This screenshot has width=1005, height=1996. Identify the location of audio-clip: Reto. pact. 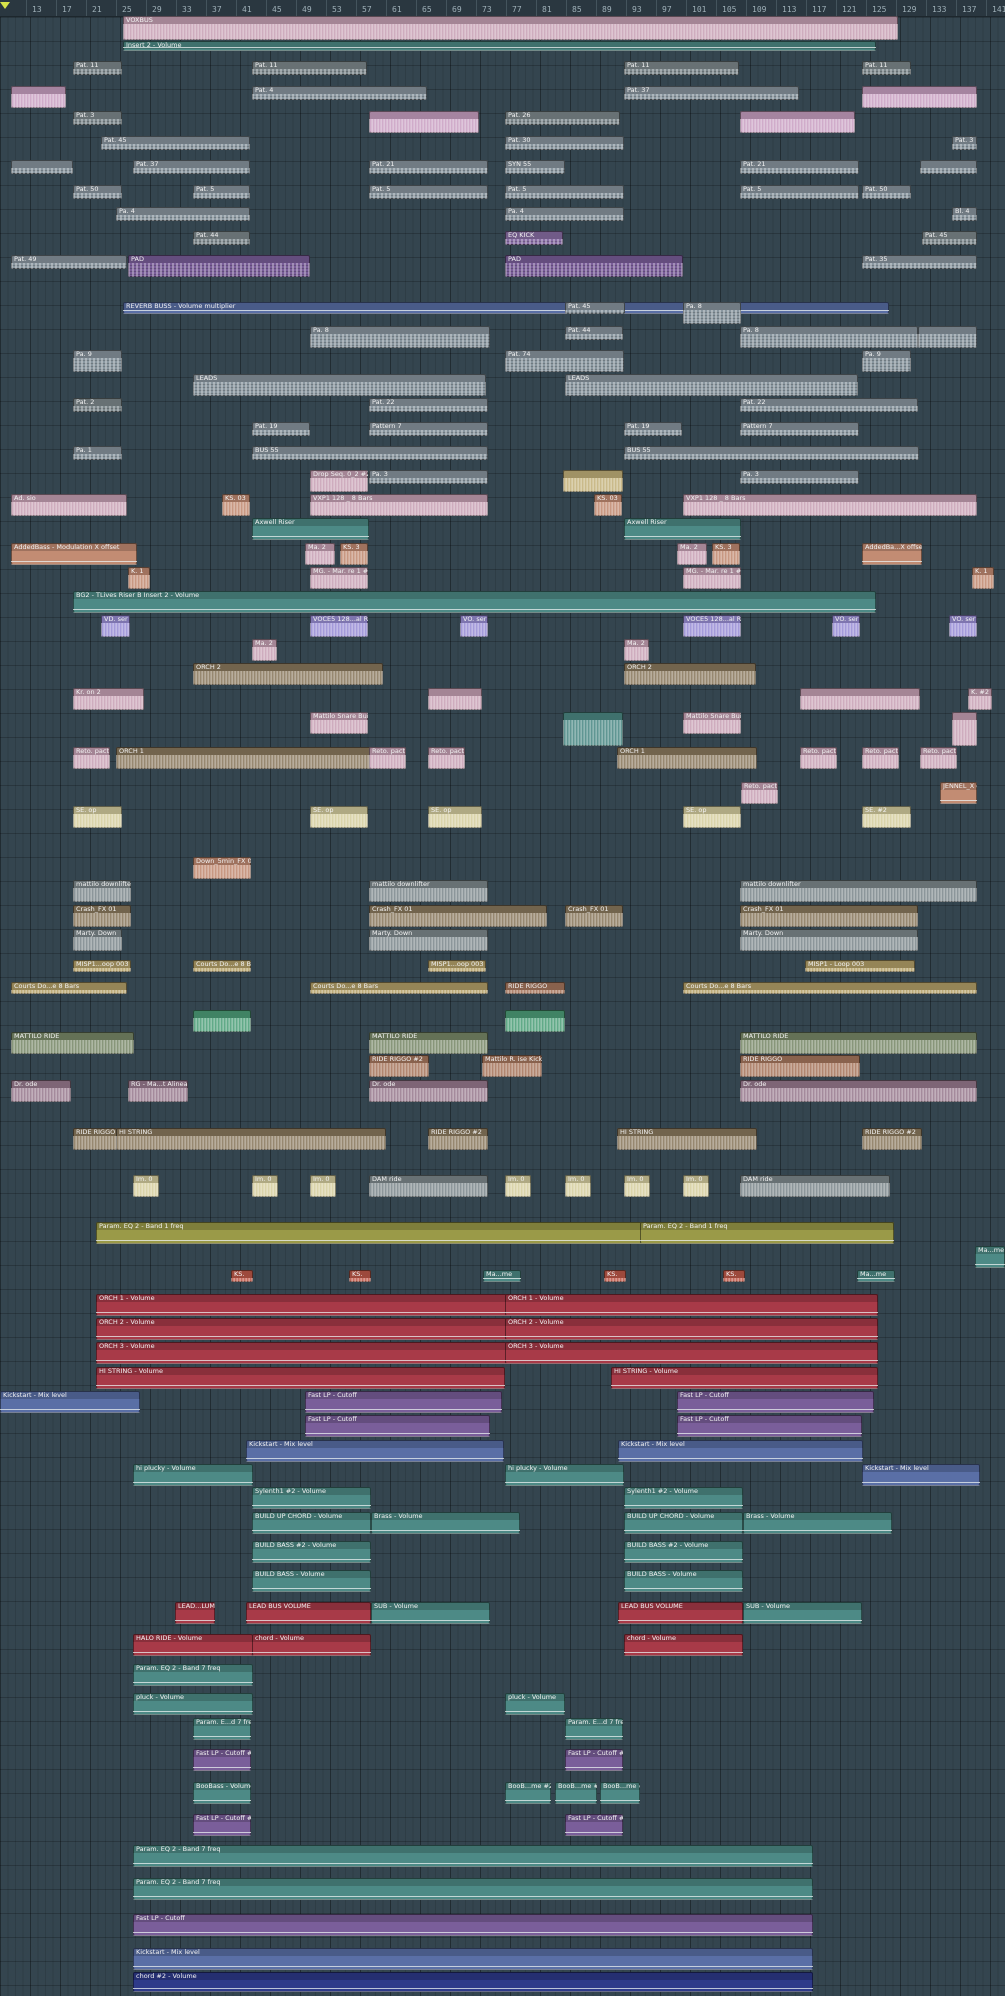
(880, 758).